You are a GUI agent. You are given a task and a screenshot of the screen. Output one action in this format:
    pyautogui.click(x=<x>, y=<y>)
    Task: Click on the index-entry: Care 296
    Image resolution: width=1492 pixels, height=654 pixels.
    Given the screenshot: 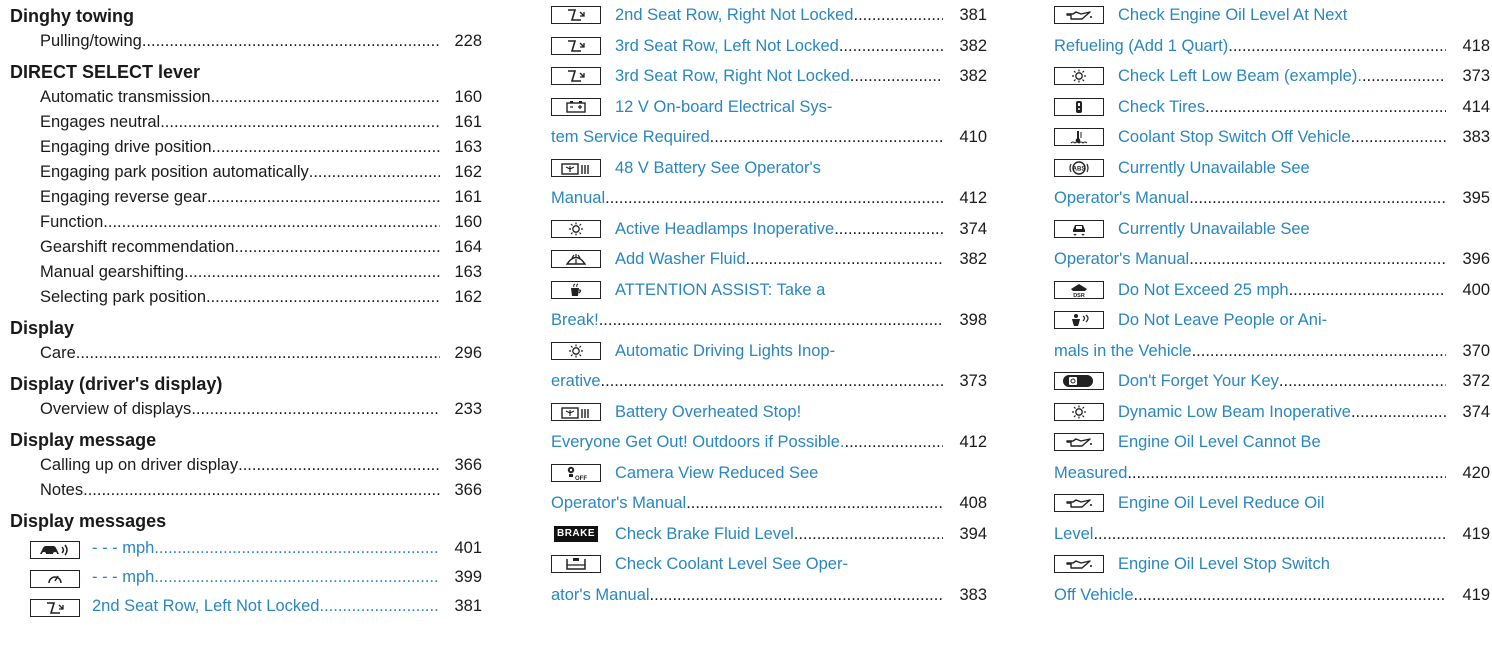 What is the action you would take?
    pyautogui.click(x=246, y=353)
    